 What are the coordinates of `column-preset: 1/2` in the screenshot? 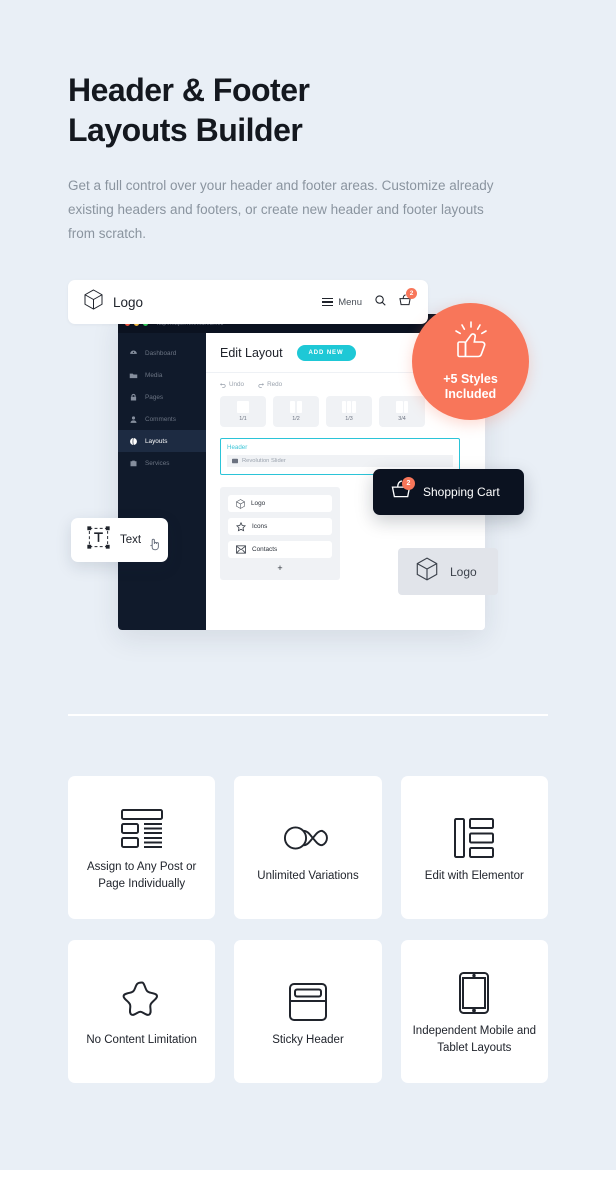 It's located at (296, 411).